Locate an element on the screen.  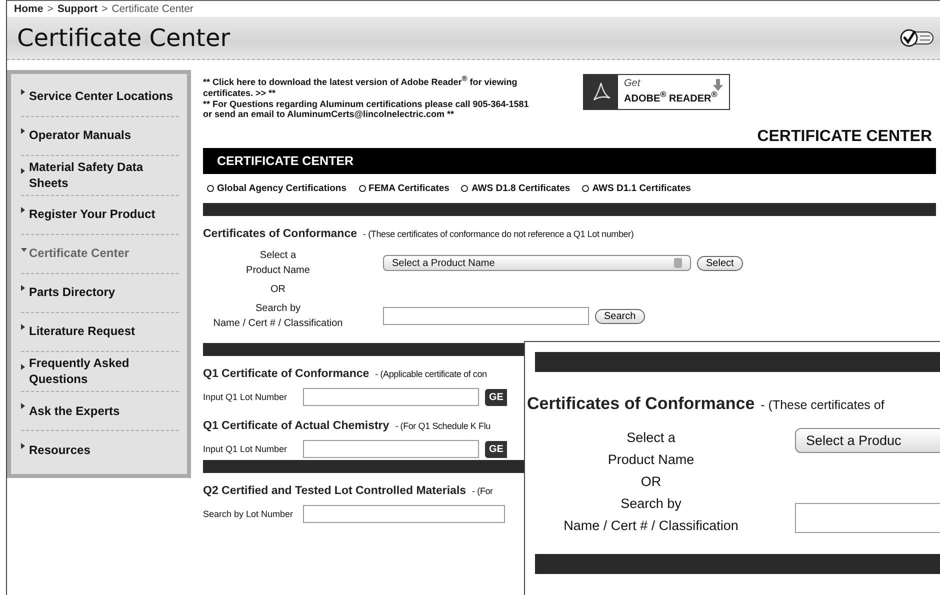
sidebar-item: Resources is located at coordinates (100, 450).